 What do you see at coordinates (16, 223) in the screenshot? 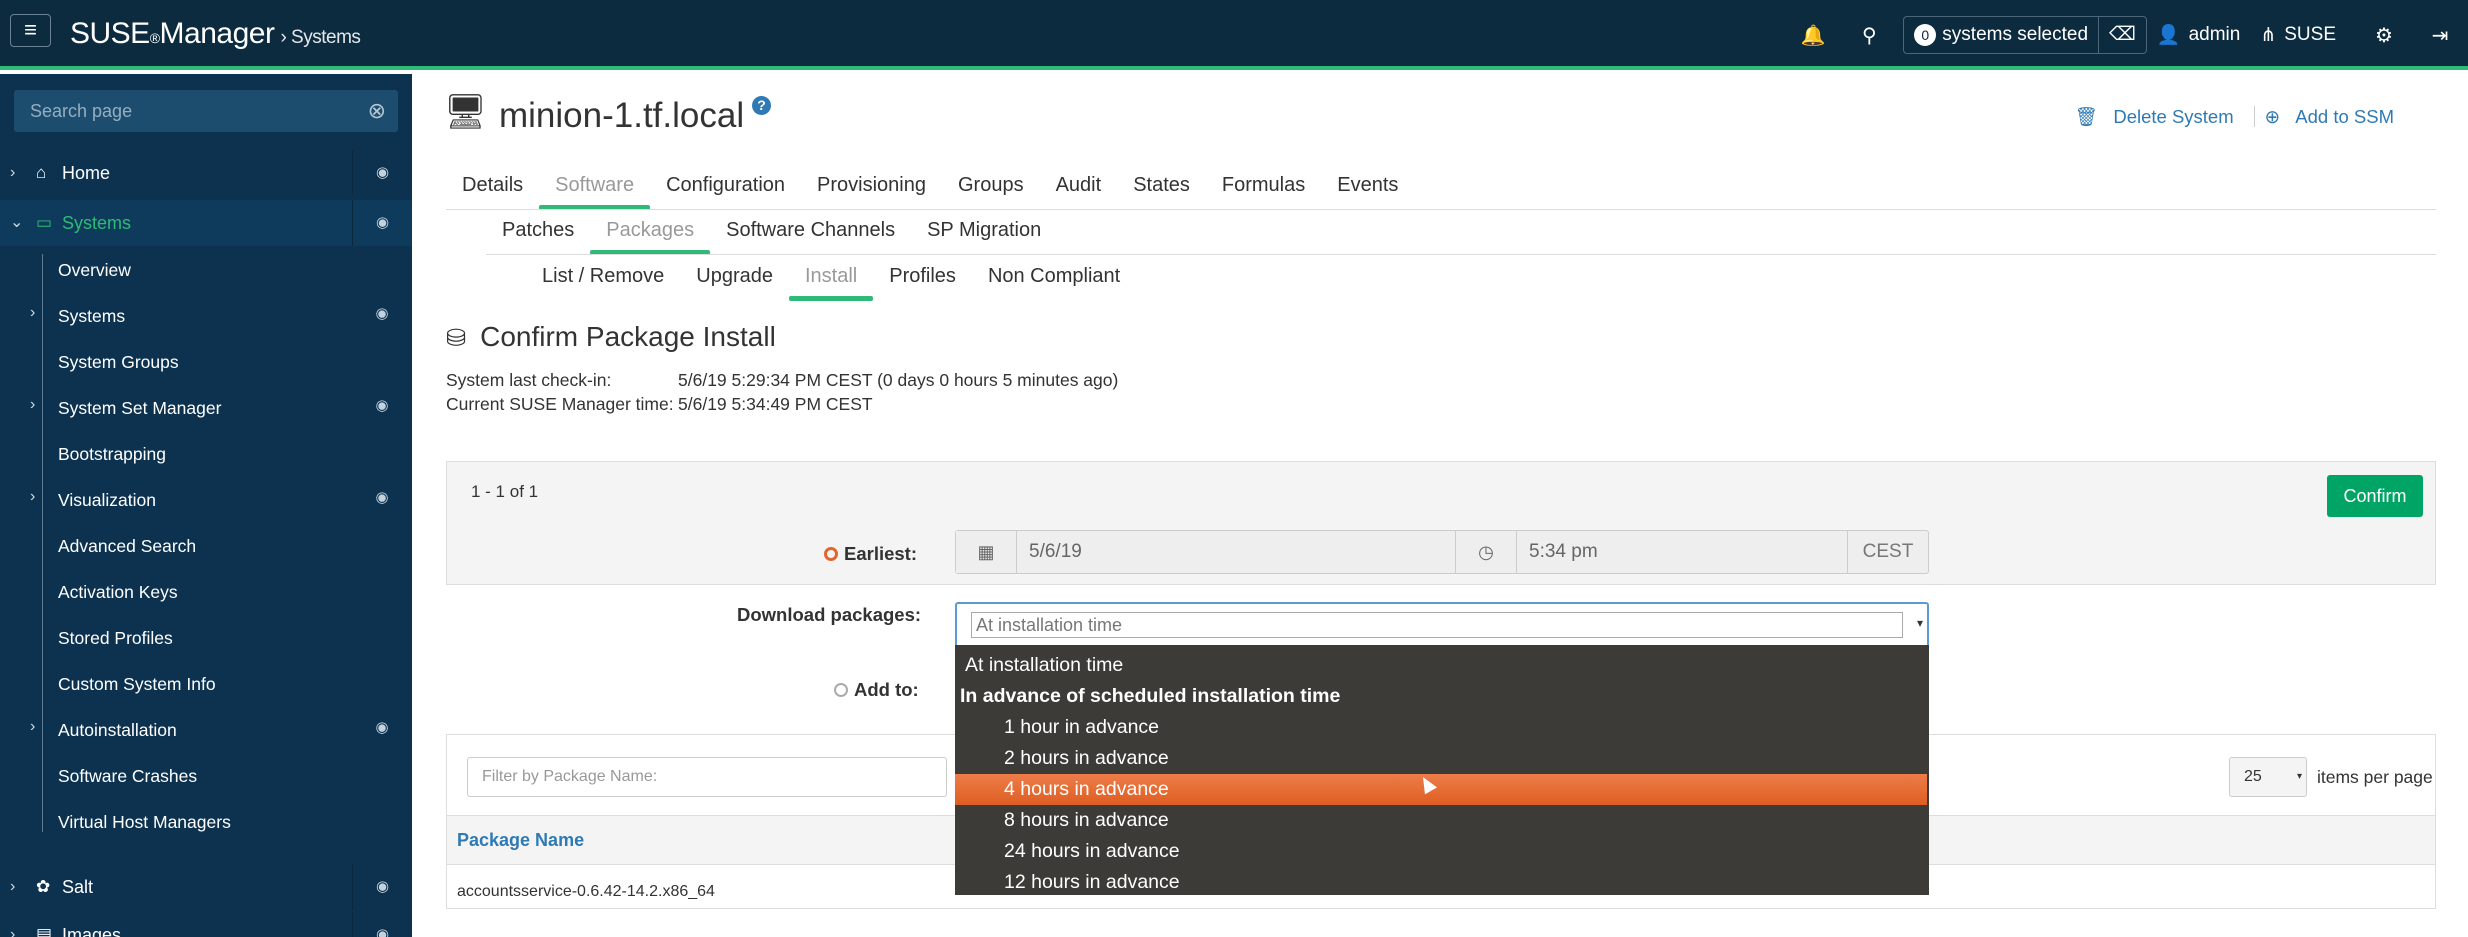
I see `chevron-down-icon: ⌄` at bounding box center [16, 223].